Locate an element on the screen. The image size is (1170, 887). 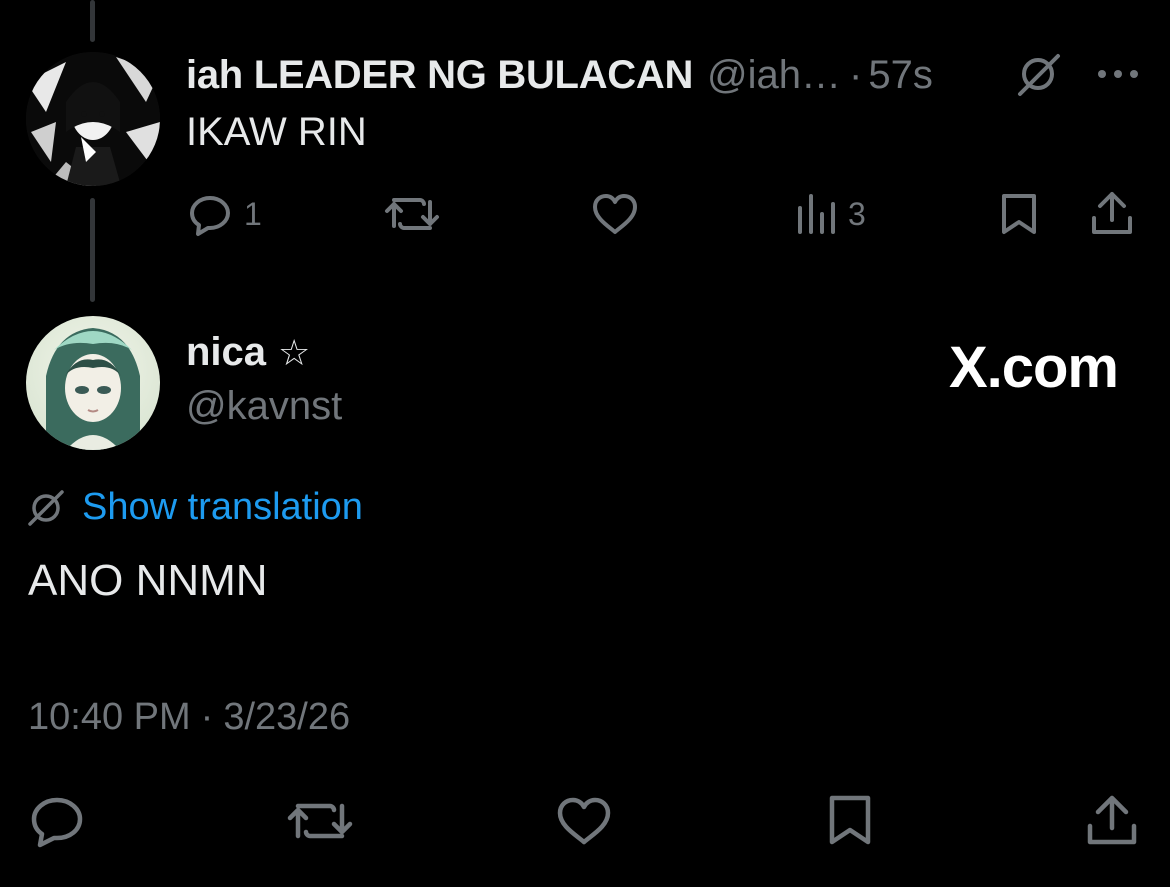
parent-views-button: 3 is located at coordinates (831, 214).